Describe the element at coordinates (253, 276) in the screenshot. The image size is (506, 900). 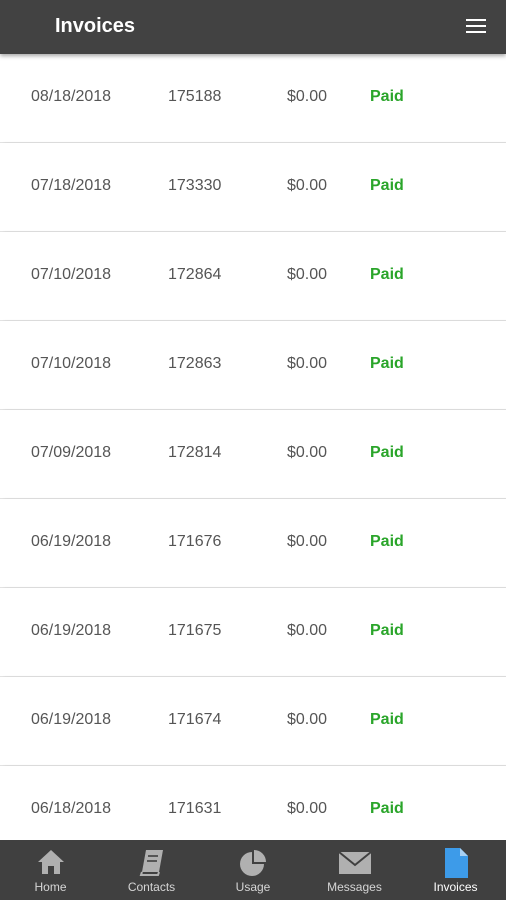
I see `invoice-row: 07/10/2018 172864 $0.00 Paid` at that location.